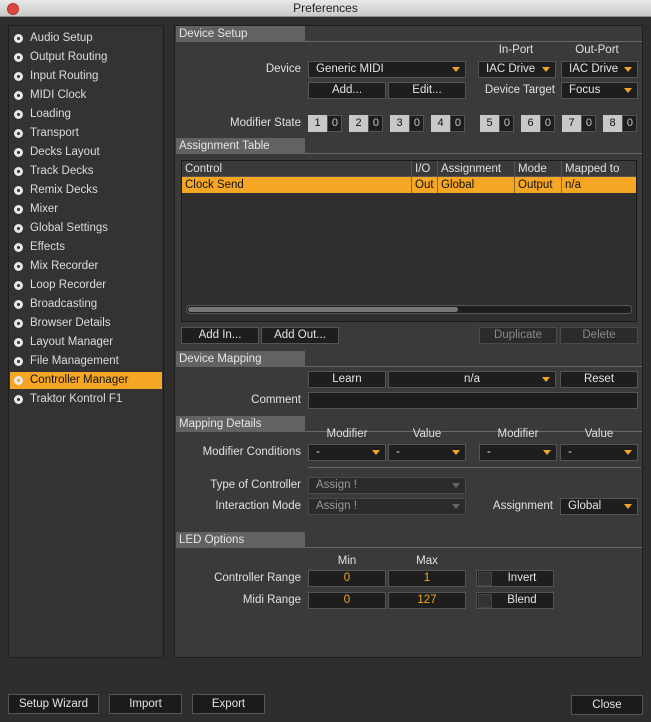  Describe the element at coordinates (607, 705) in the screenshot. I see `close-button: Close` at that location.